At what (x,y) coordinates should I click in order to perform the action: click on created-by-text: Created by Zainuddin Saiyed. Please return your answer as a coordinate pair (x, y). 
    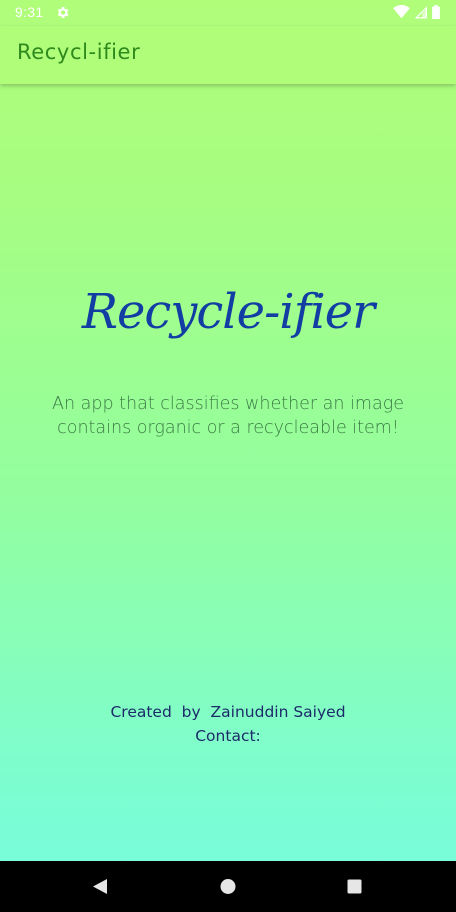
    Looking at the image, I should click on (228, 712).